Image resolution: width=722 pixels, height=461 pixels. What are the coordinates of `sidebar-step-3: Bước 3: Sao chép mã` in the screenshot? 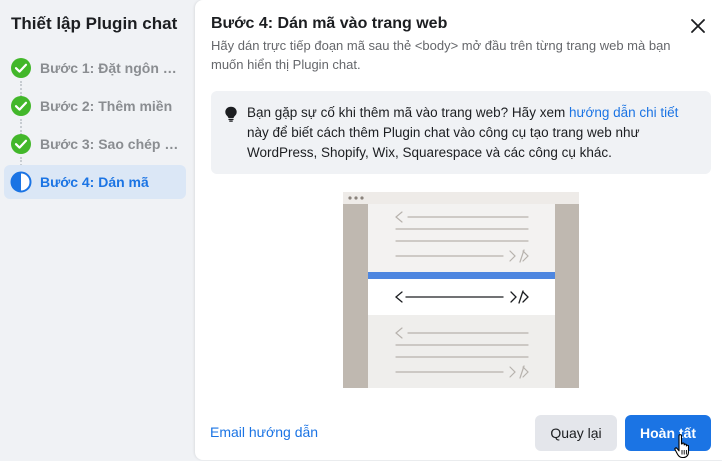 It's located at (95, 144).